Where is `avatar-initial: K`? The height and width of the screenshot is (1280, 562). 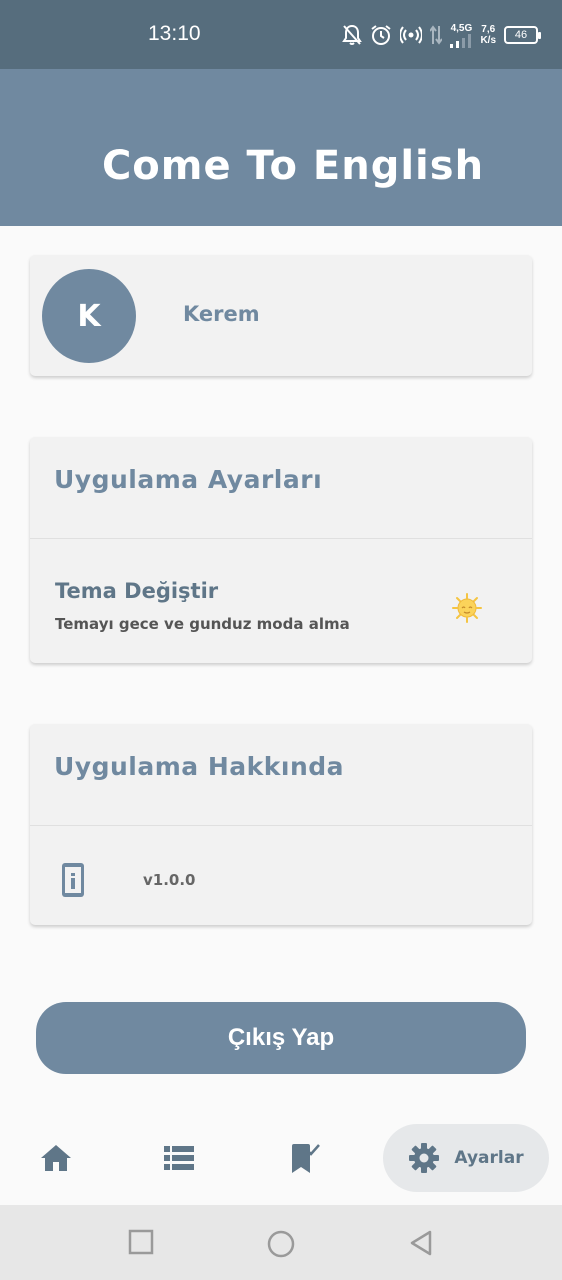
avatar-initial: K is located at coordinates (89, 316).